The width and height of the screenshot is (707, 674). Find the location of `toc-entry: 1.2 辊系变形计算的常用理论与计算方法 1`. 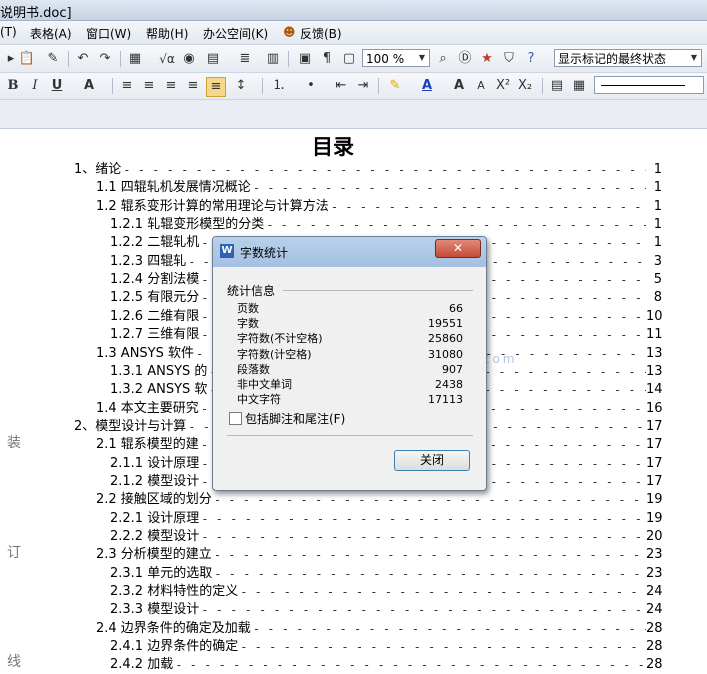

toc-entry: 1.2 辊系变形计算的常用理论与计算方法 1 is located at coordinates (379, 207).